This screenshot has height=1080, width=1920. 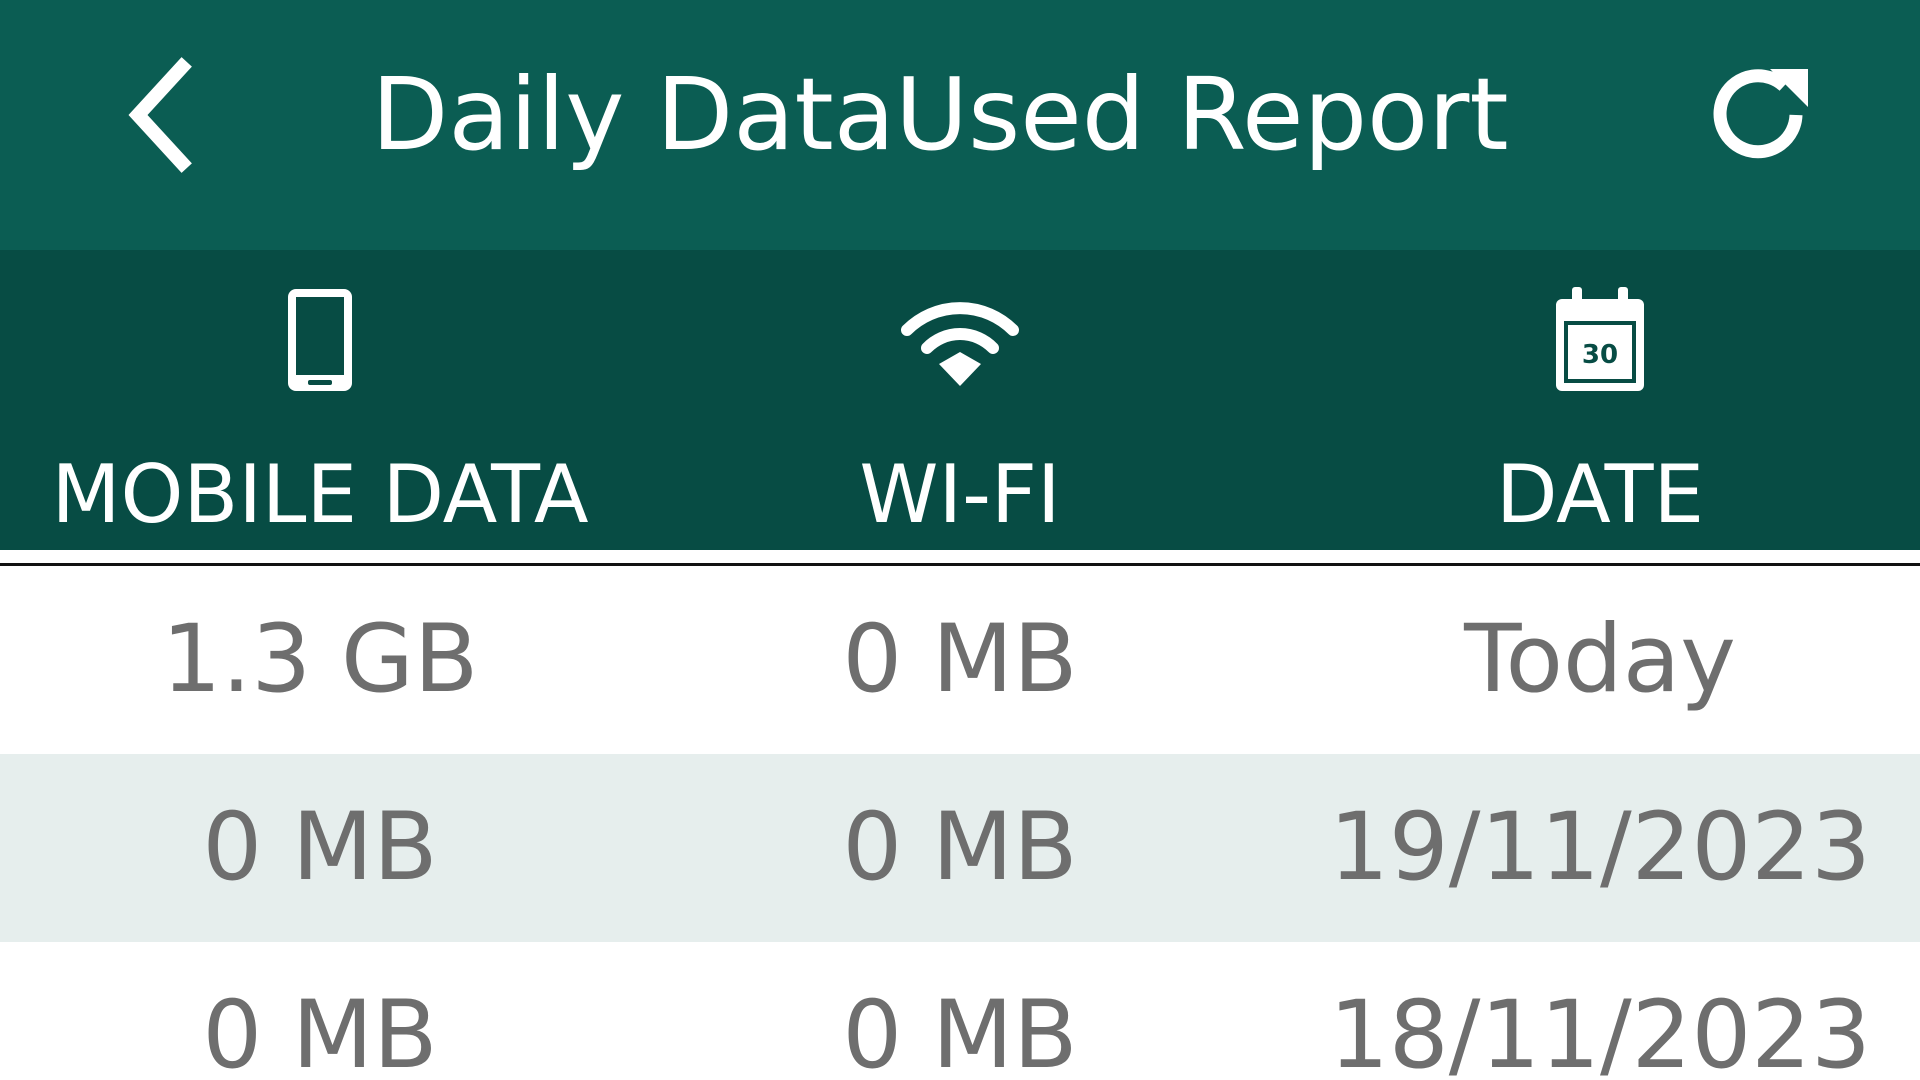 I want to click on smartphone-icon, so click(x=320, y=340).